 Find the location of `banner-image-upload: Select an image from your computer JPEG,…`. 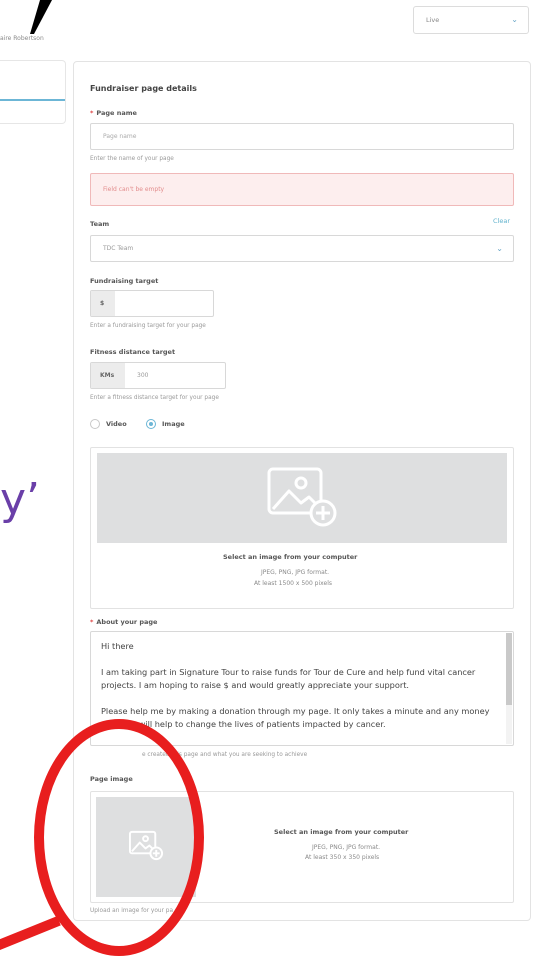

banner-image-upload: Select an image from your computer JPEG,… is located at coordinates (302, 528).